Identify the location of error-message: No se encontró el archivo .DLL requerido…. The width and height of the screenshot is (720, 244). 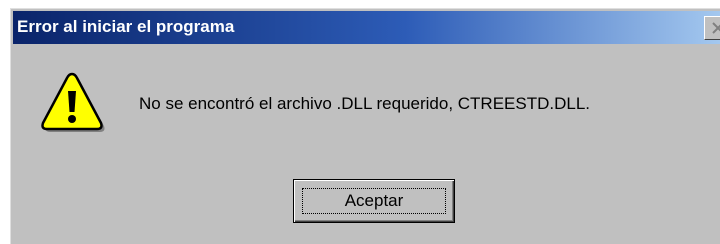
(365, 103).